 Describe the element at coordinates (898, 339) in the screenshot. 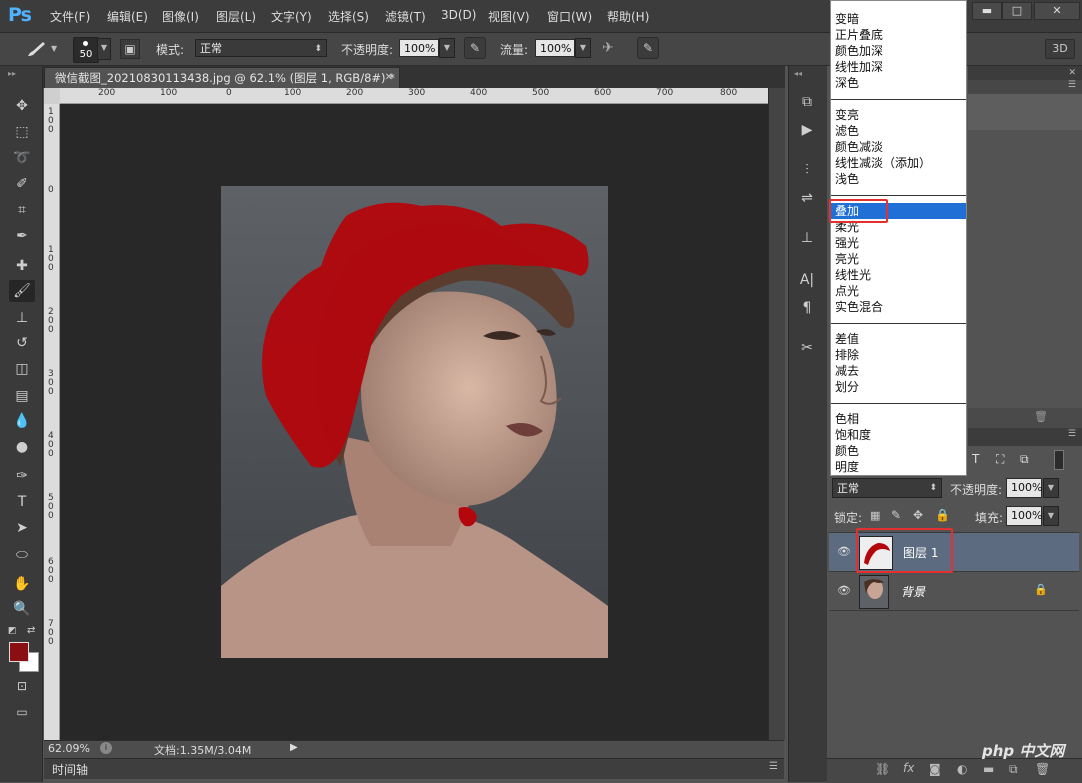

I see `blend-option: 差值` at that location.